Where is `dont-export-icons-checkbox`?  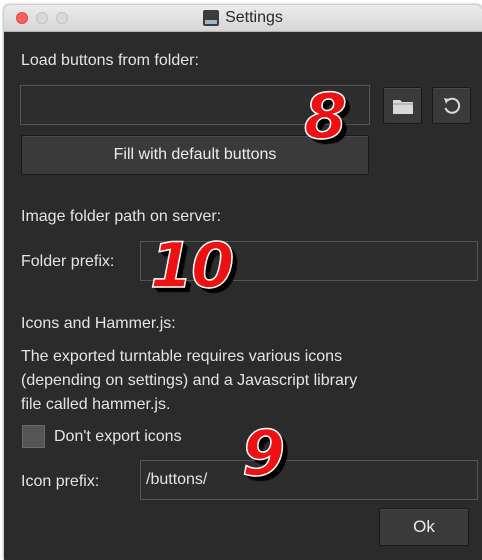
dont-export-icons-checkbox is located at coordinates (33, 436).